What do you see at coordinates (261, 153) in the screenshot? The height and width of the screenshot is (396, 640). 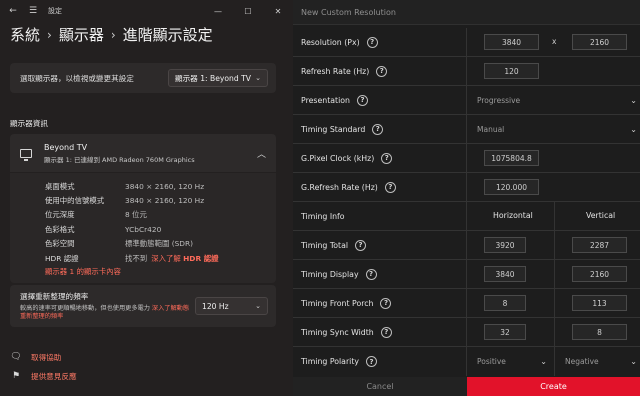 I see `chevron-up-icon: ︿` at bounding box center [261, 153].